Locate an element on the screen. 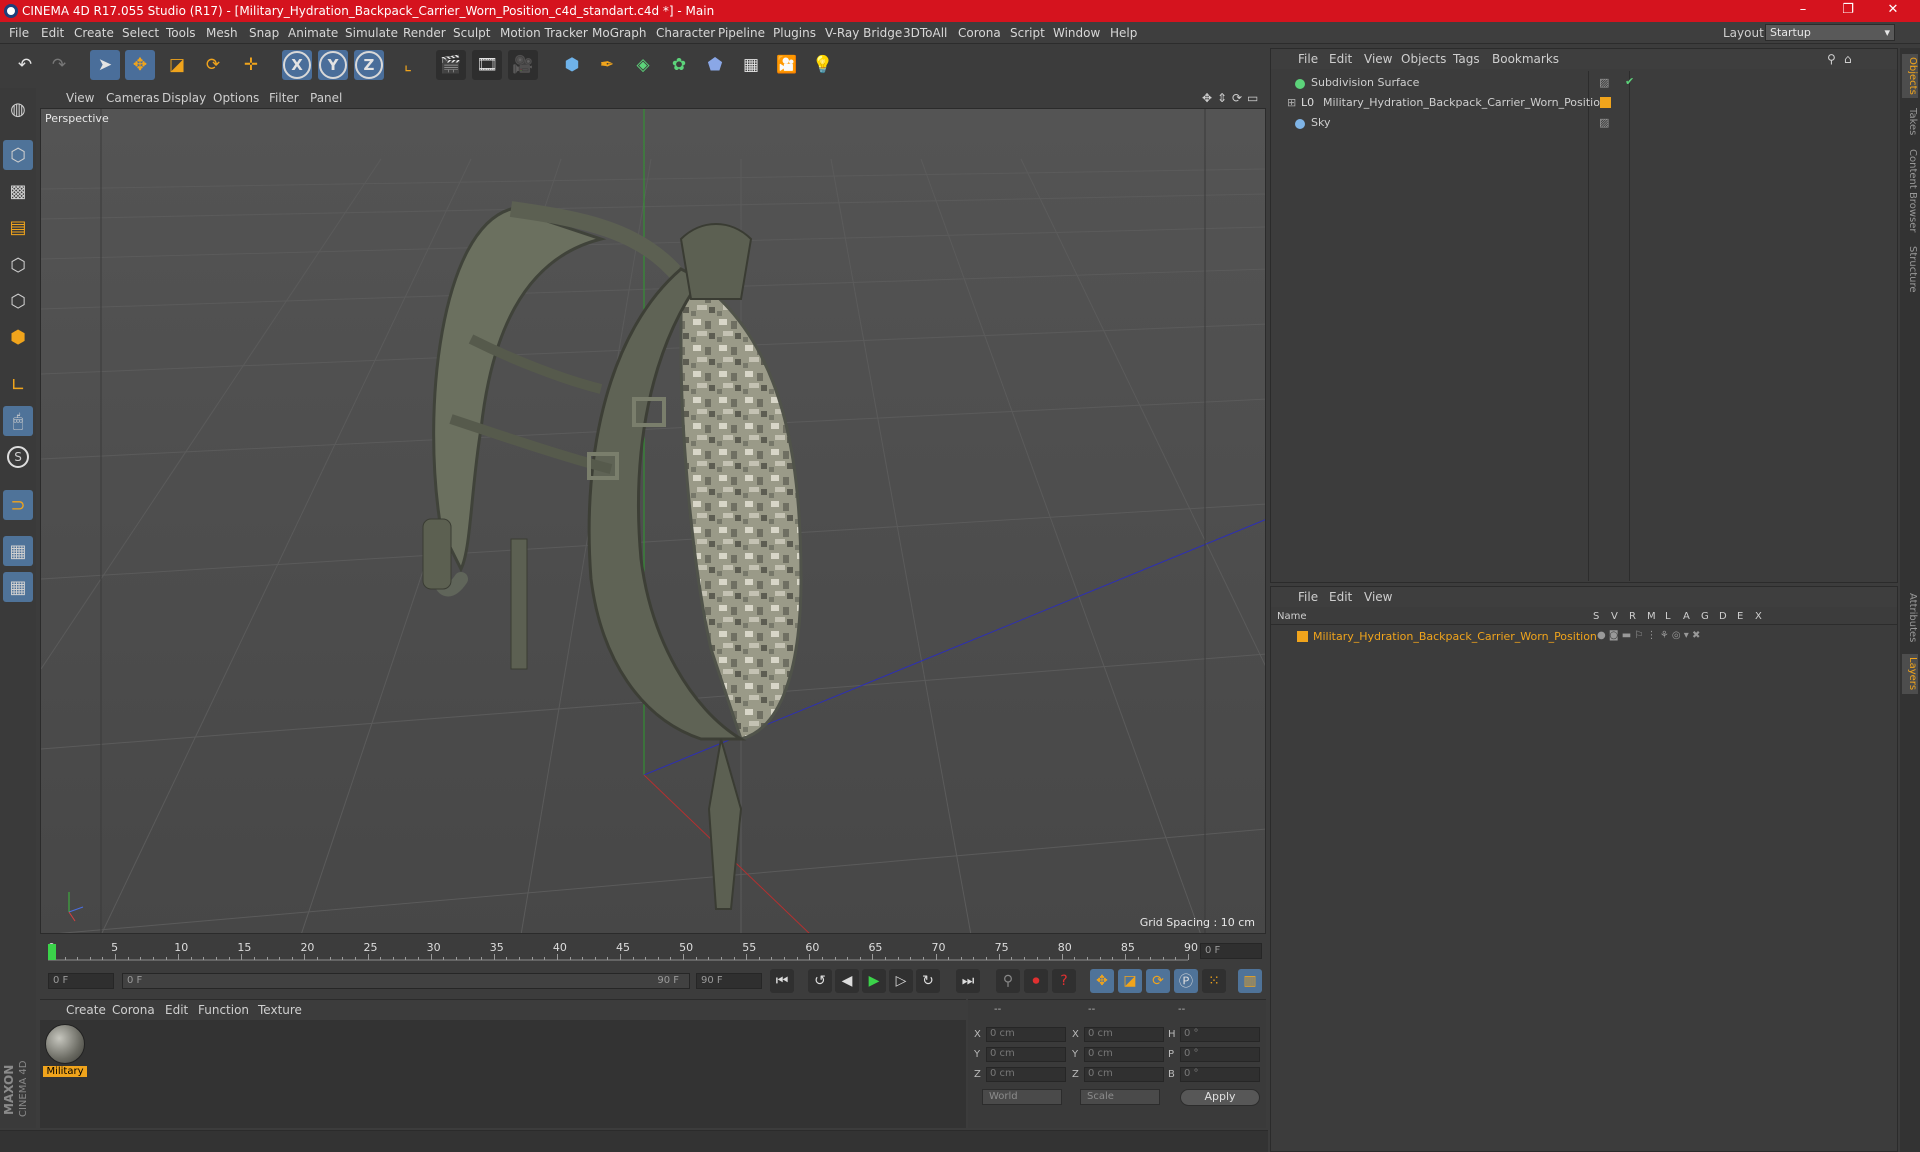  material-menu-create: Create is located at coordinates (86, 1010).